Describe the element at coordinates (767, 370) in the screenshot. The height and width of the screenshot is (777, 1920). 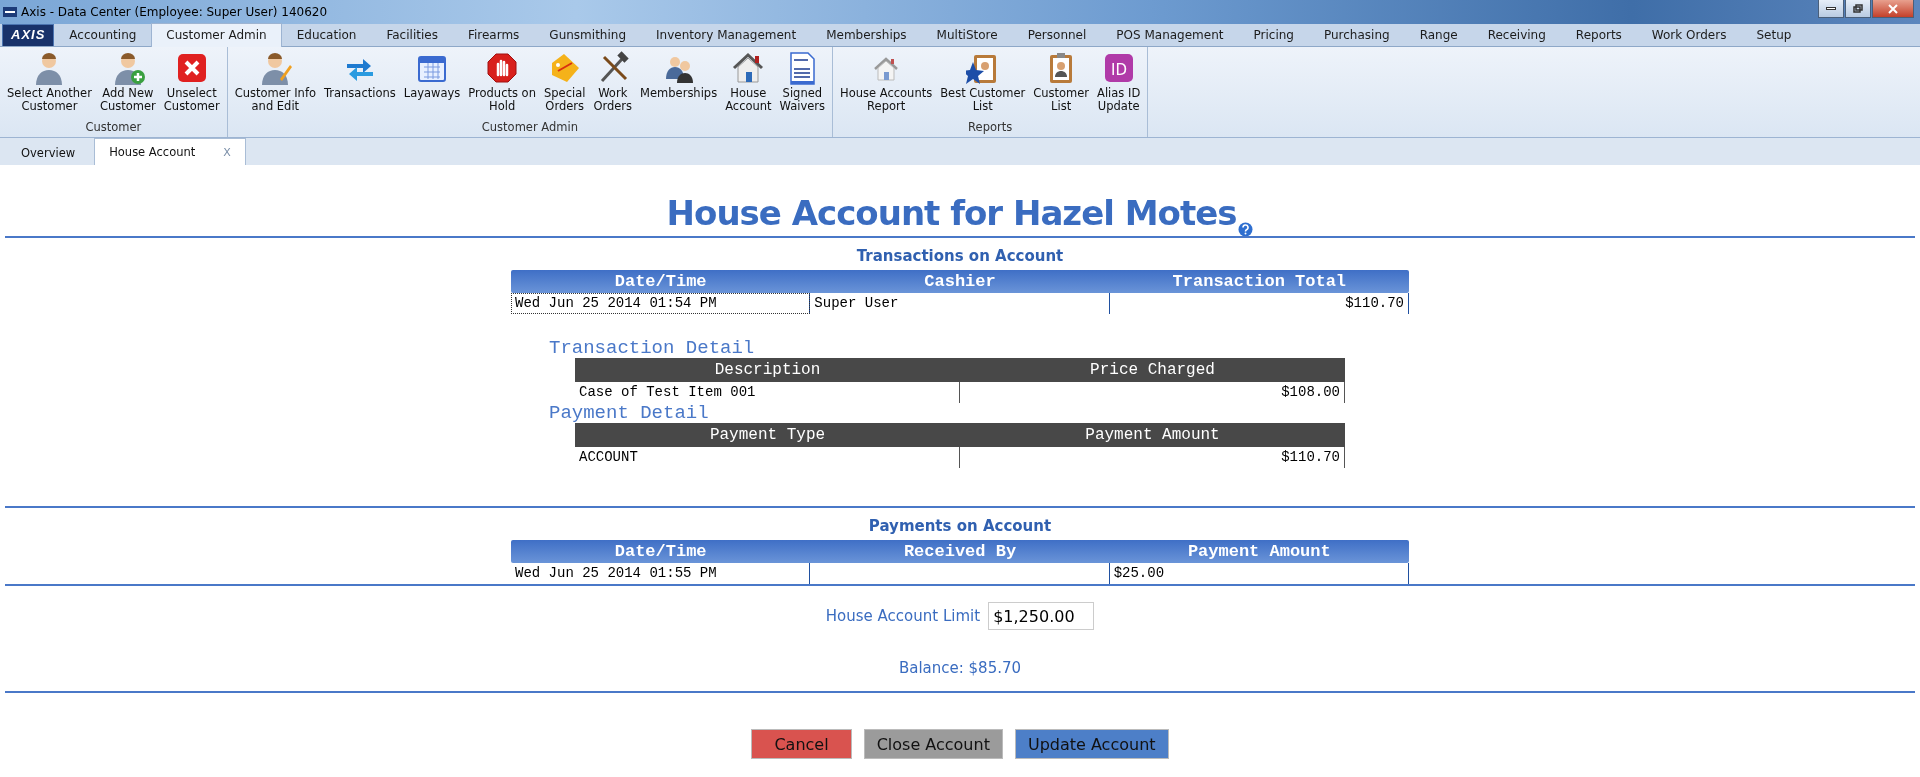
I see `column-header: Description` at that location.